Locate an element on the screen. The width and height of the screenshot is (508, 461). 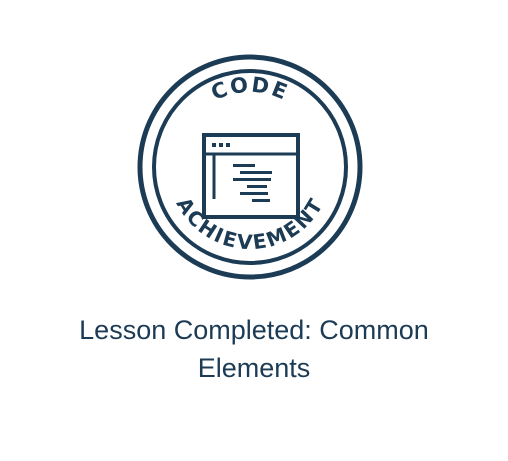
lesson-title-line-1: Lesson Completed: Common is located at coordinates (254, 330).